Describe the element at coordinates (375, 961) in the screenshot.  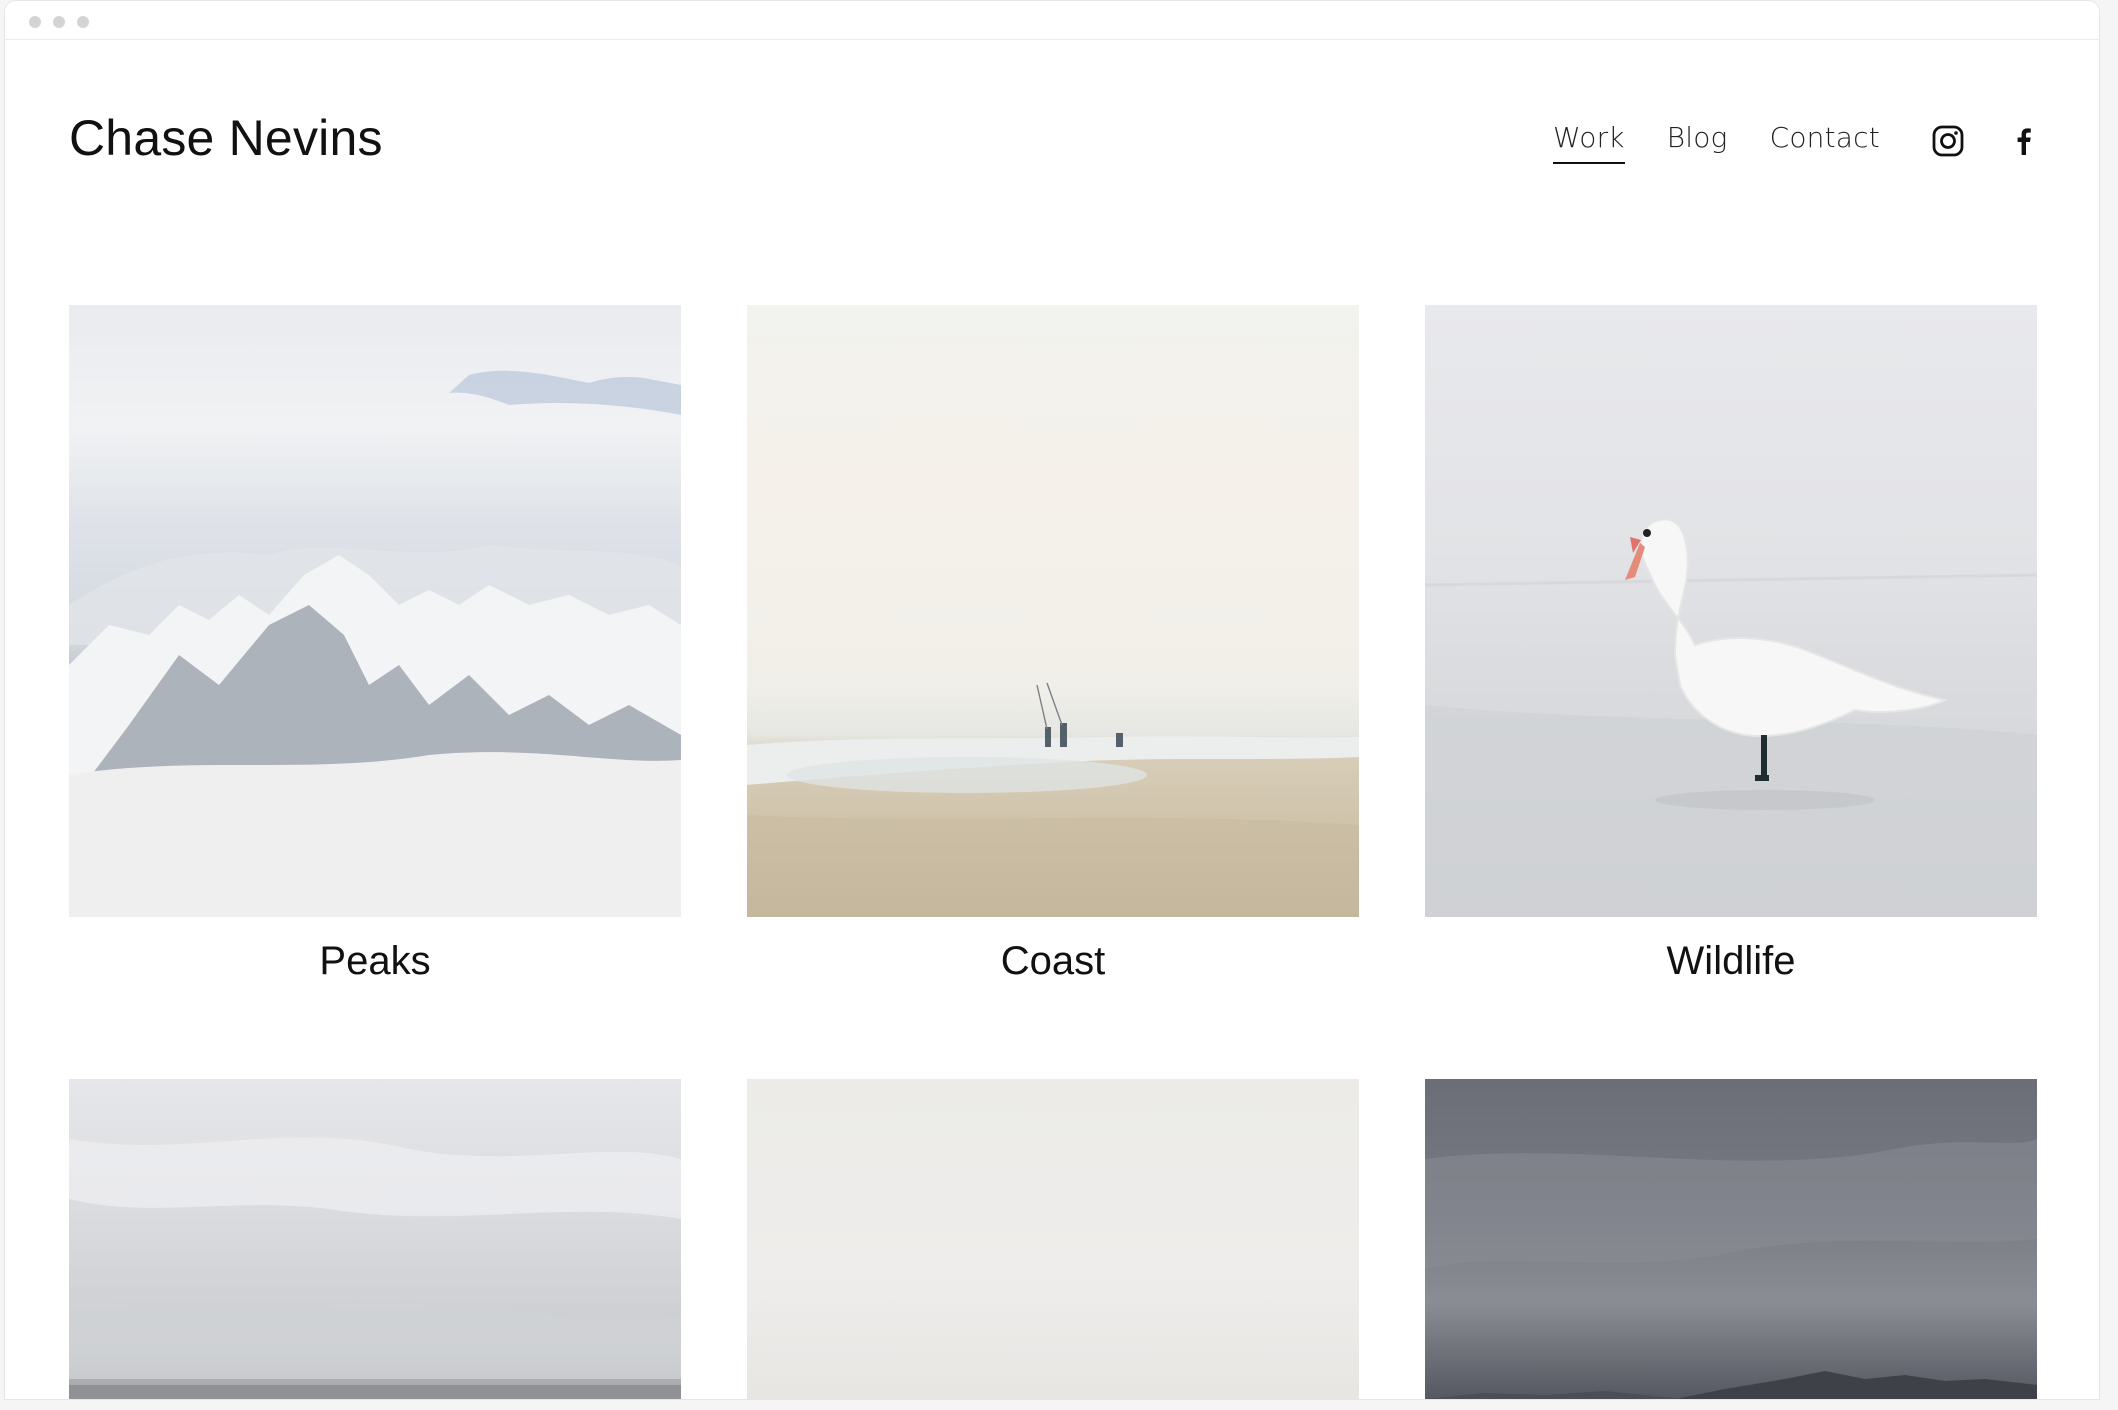
I see `gallery-caption-peaks: Peaks` at that location.